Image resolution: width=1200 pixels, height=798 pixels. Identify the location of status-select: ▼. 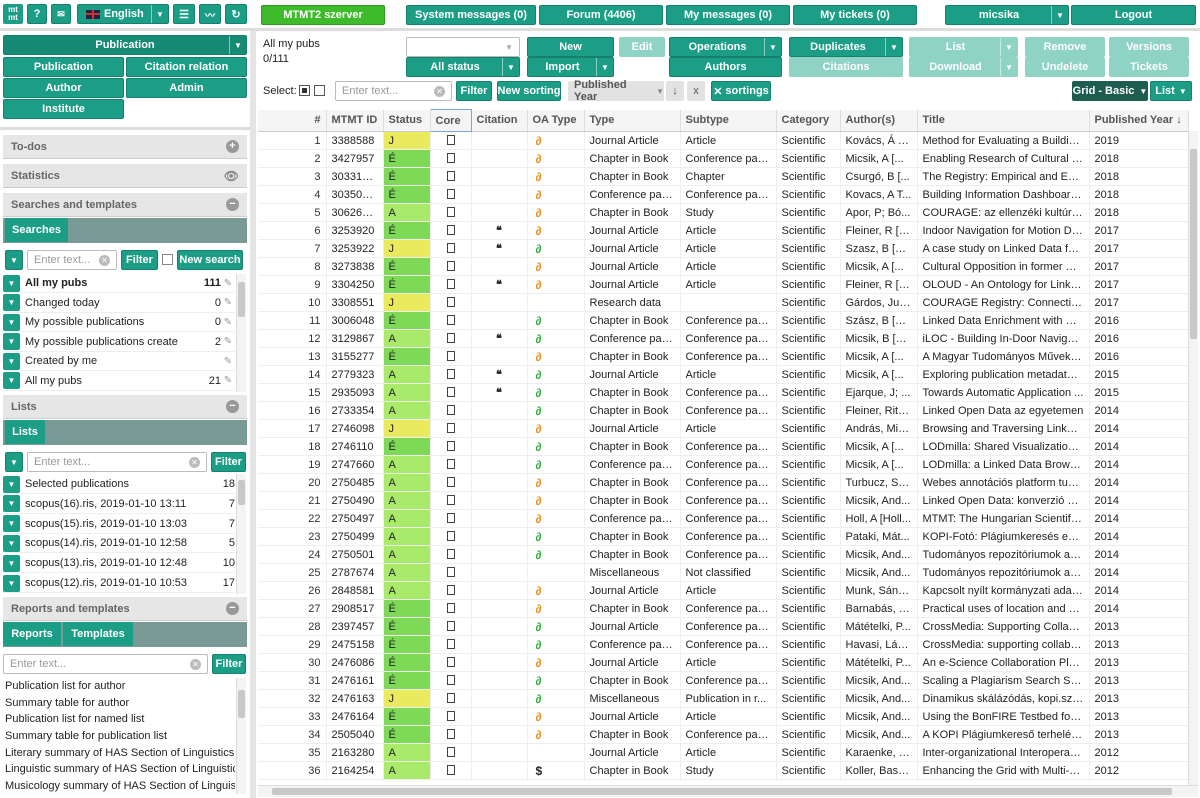
(463, 47).